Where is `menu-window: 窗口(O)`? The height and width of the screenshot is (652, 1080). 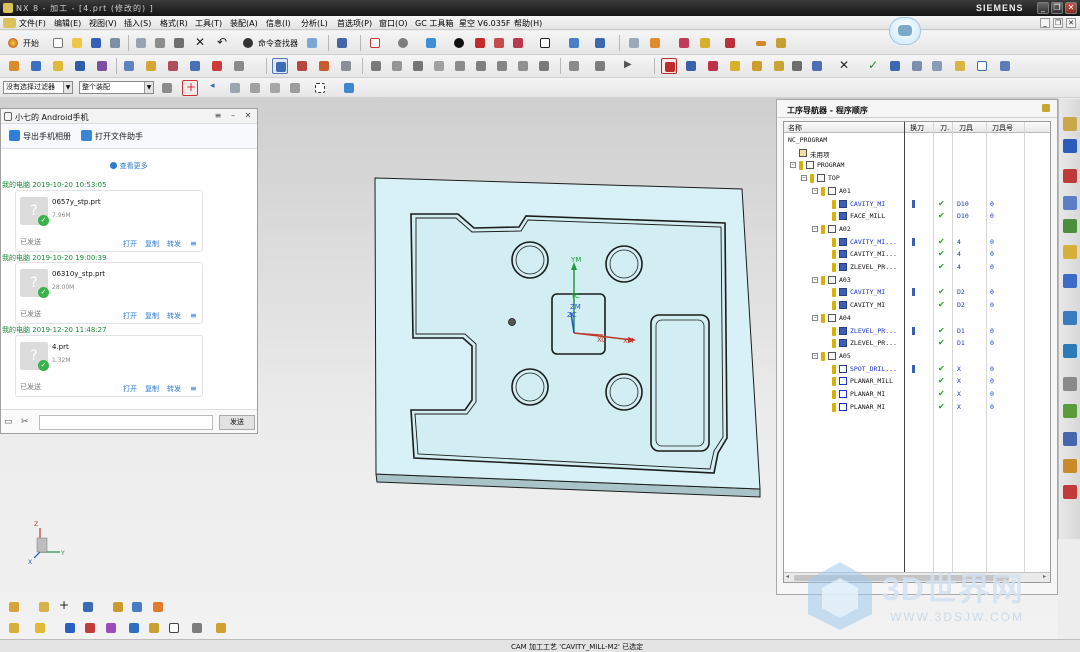
menu-window: 窗口(O) is located at coordinates (393, 23).